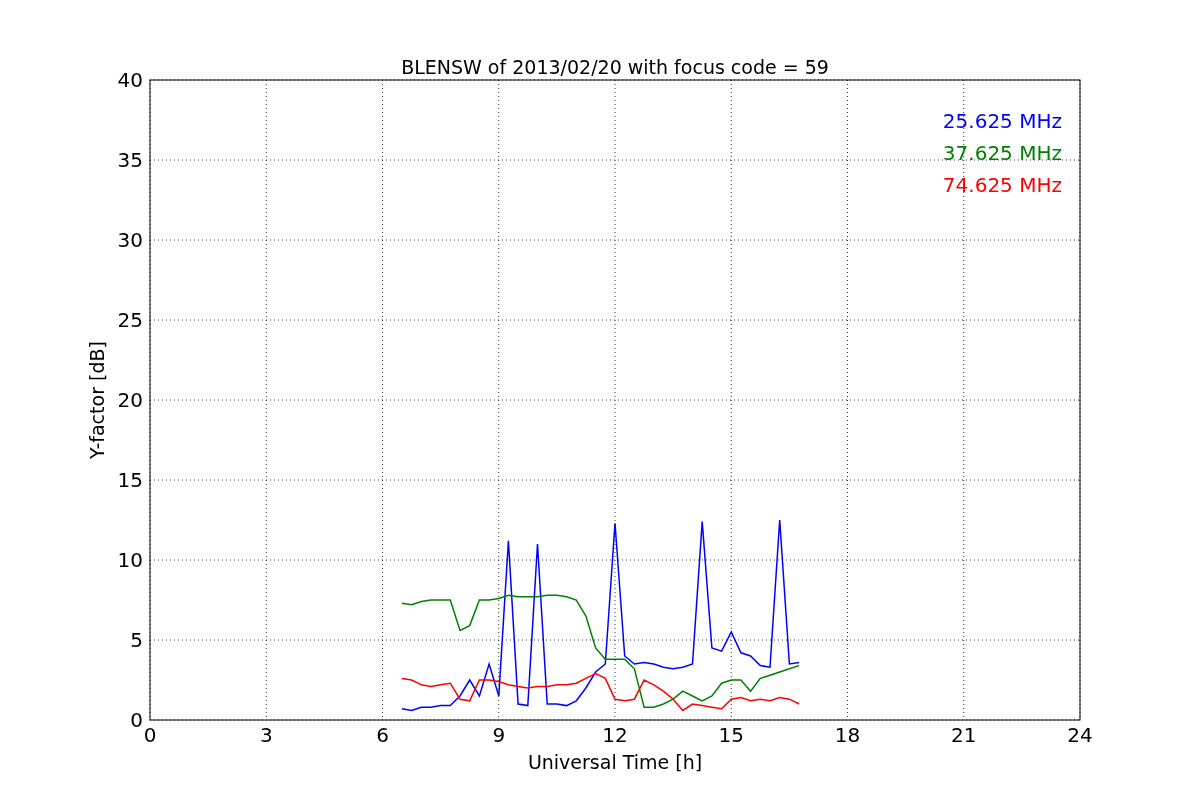 Image resolution: width=1200 pixels, height=800 pixels. What do you see at coordinates (615, 67) in the screenshot?
I see `chart-title: BLENSW of 2013/02/20 with focus code = 59` at bounding box center [615, 67].